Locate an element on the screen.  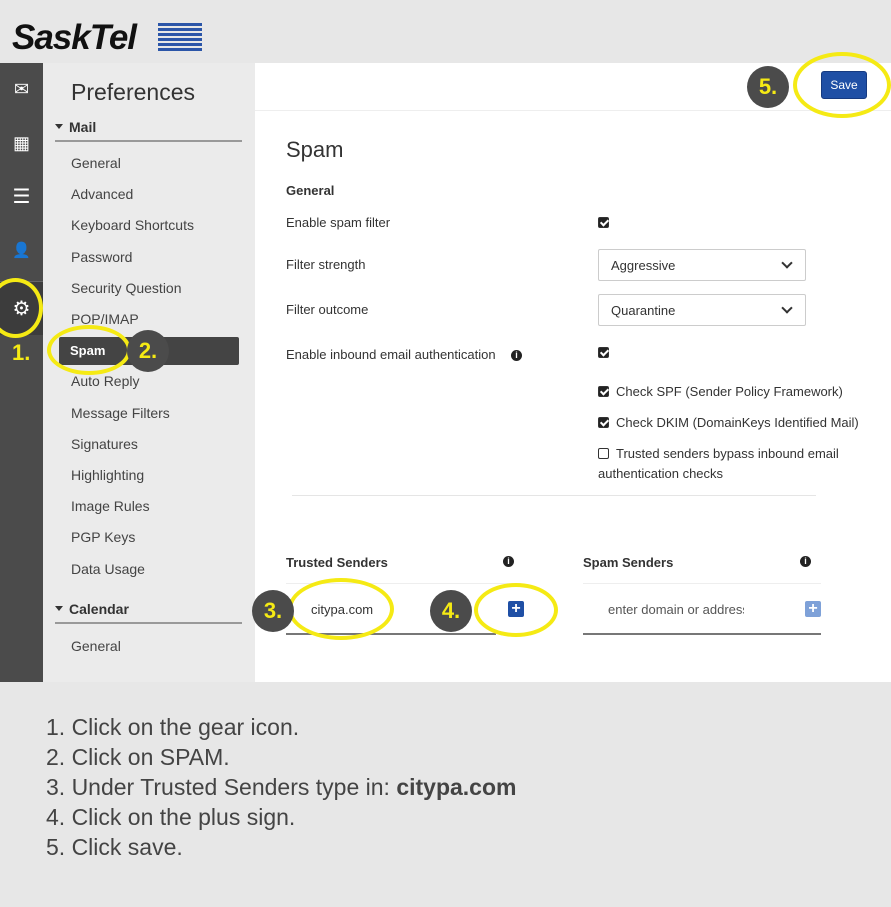
enable-spam-filter-checkbox is located at coordinates (603, 222).